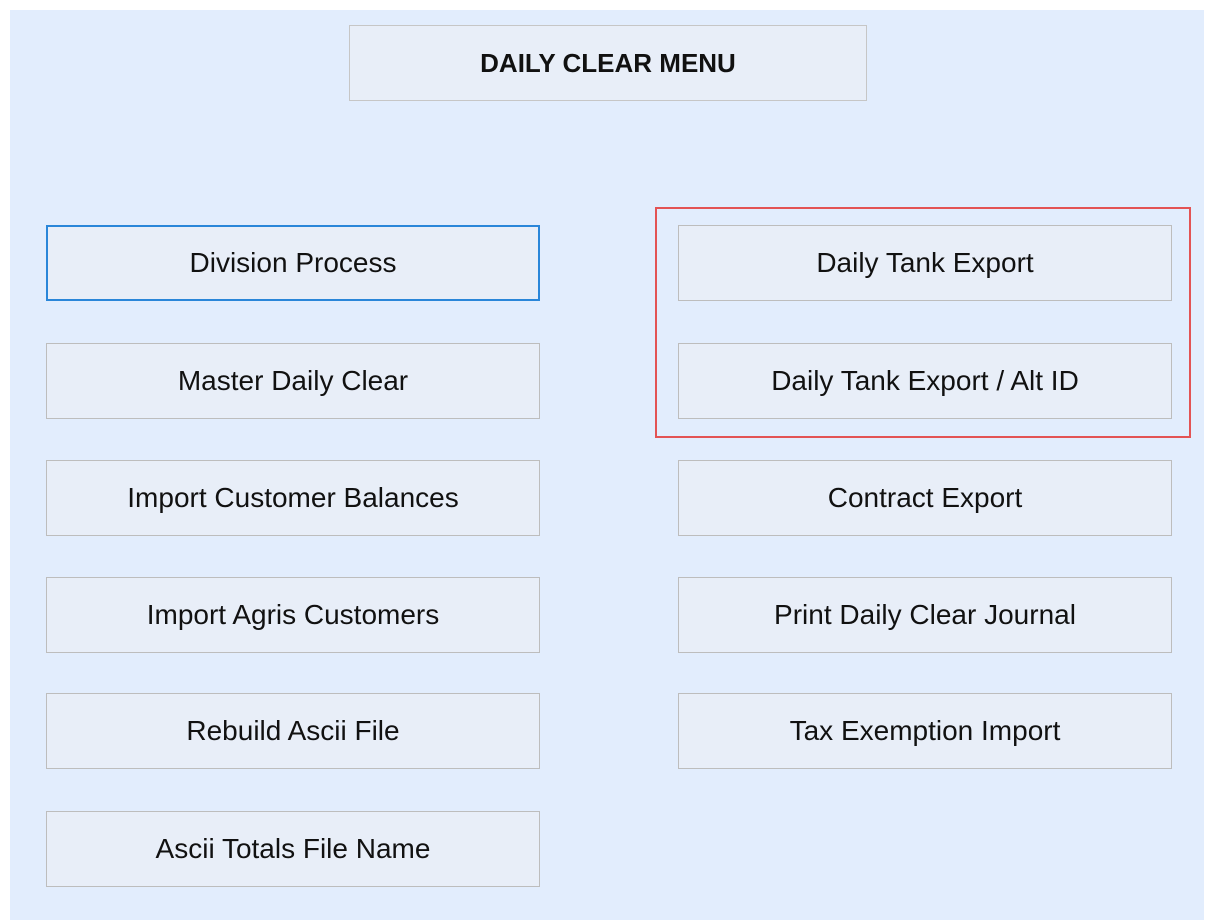 Image resolution: width=1214 pixels, height=920 pixels. What do you see at coordinates (293, 731) in the screenshot?
I see `rebuild-ascii-file-button: Rebuild Ascii File` at bounding box center [293, 731].